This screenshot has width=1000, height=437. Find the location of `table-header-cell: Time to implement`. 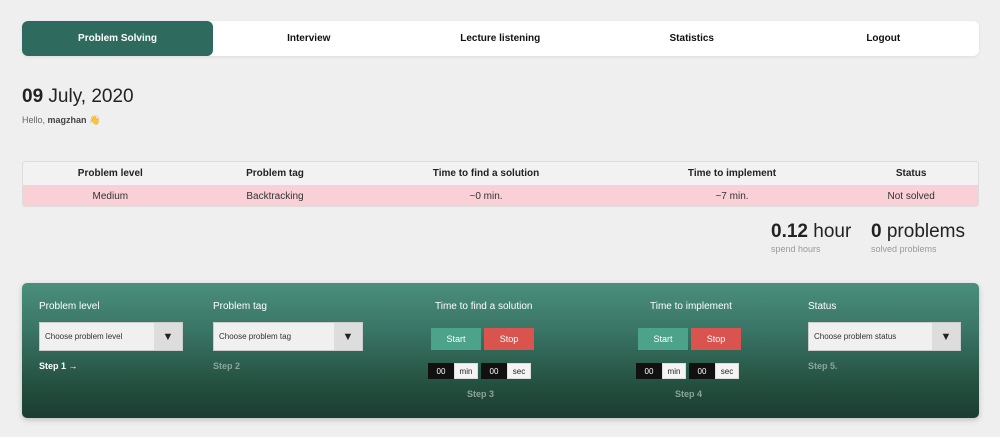

table-header-cell: Time to implement is located at coordinates (732, 173).